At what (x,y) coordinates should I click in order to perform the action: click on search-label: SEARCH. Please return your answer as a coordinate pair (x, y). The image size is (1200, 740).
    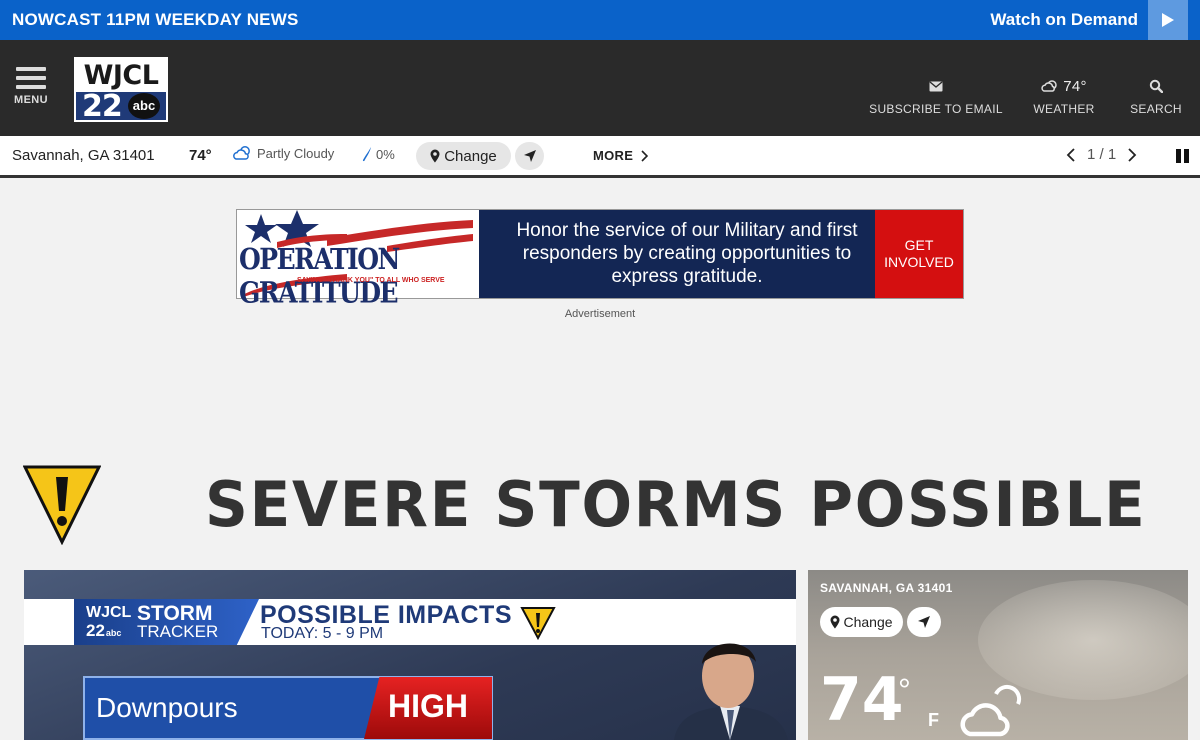
    Looking at the image, I should click on (1156, 109).